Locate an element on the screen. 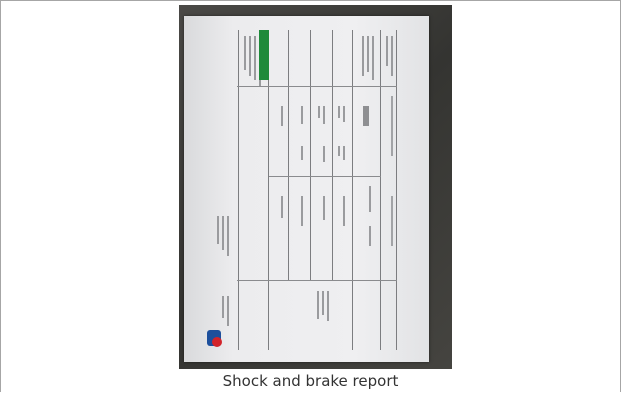  brand-logo is located at coordinates (214, 339).